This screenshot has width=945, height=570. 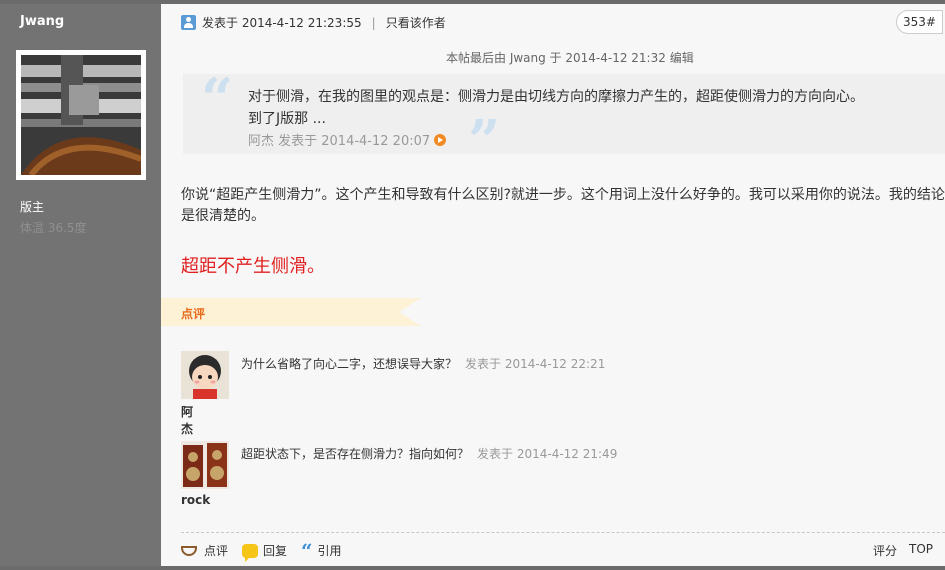 What do you see at coordinates (349, 364) in the screenshot?
I see `comment-body: 为什么省略了向心二字，还想误导大家？` at bounding box center [349, 364].